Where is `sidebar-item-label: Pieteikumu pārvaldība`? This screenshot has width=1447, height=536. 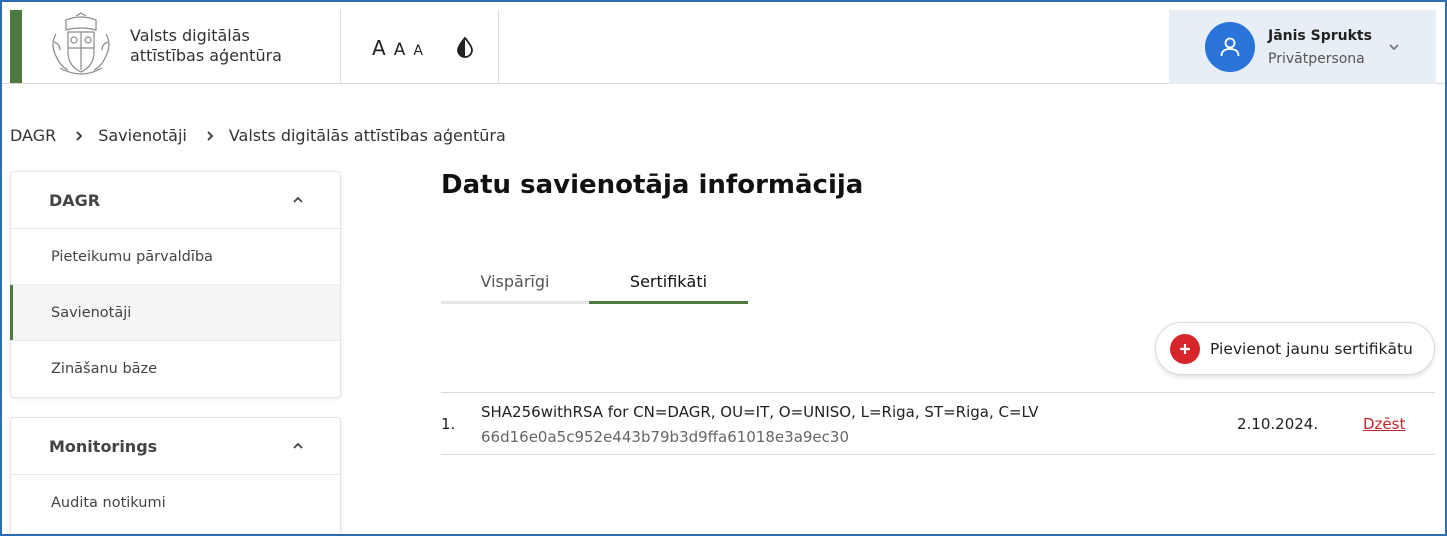
sidebar-item-label: Pieteikumu pārvaldība is located at coordinates (132, 256).